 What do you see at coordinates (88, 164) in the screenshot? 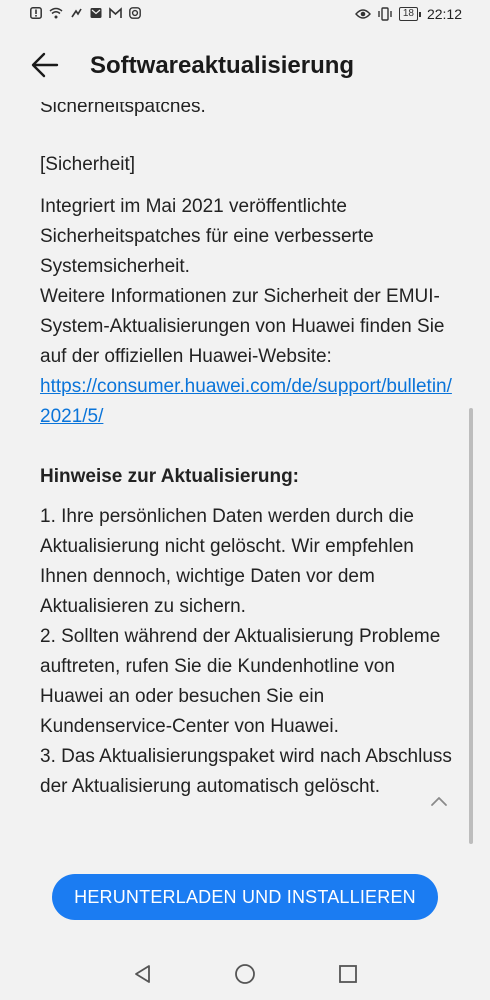
I see `security-heading: [Sicherheit]` at bounding box center [88, 164].